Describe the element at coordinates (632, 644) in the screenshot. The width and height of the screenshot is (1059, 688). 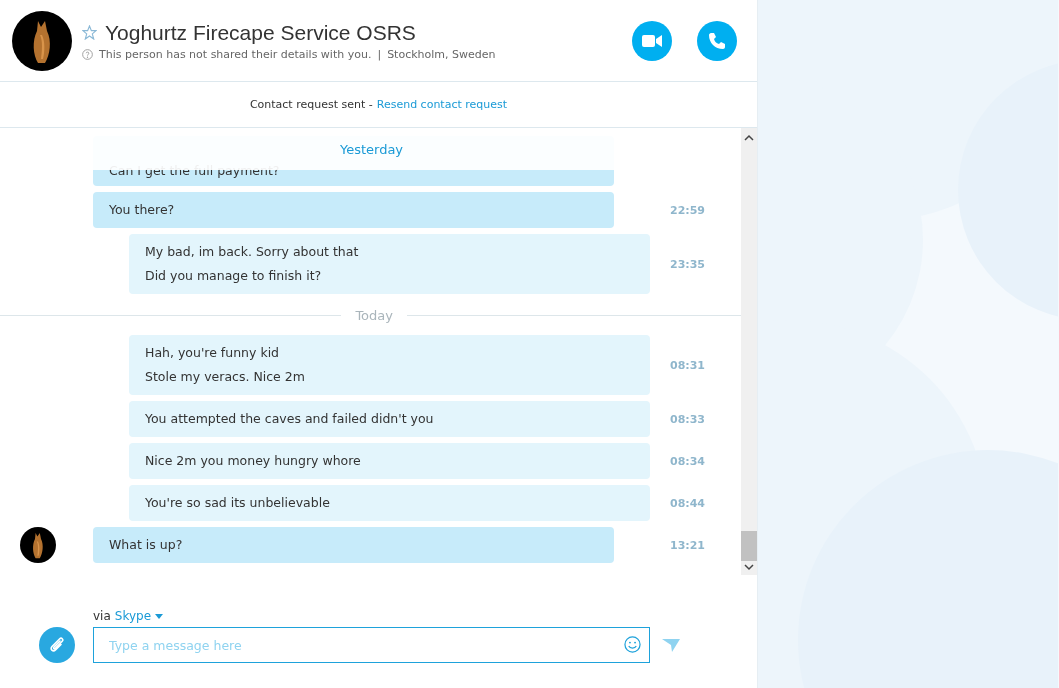
I see `emoji-icon` at that location.